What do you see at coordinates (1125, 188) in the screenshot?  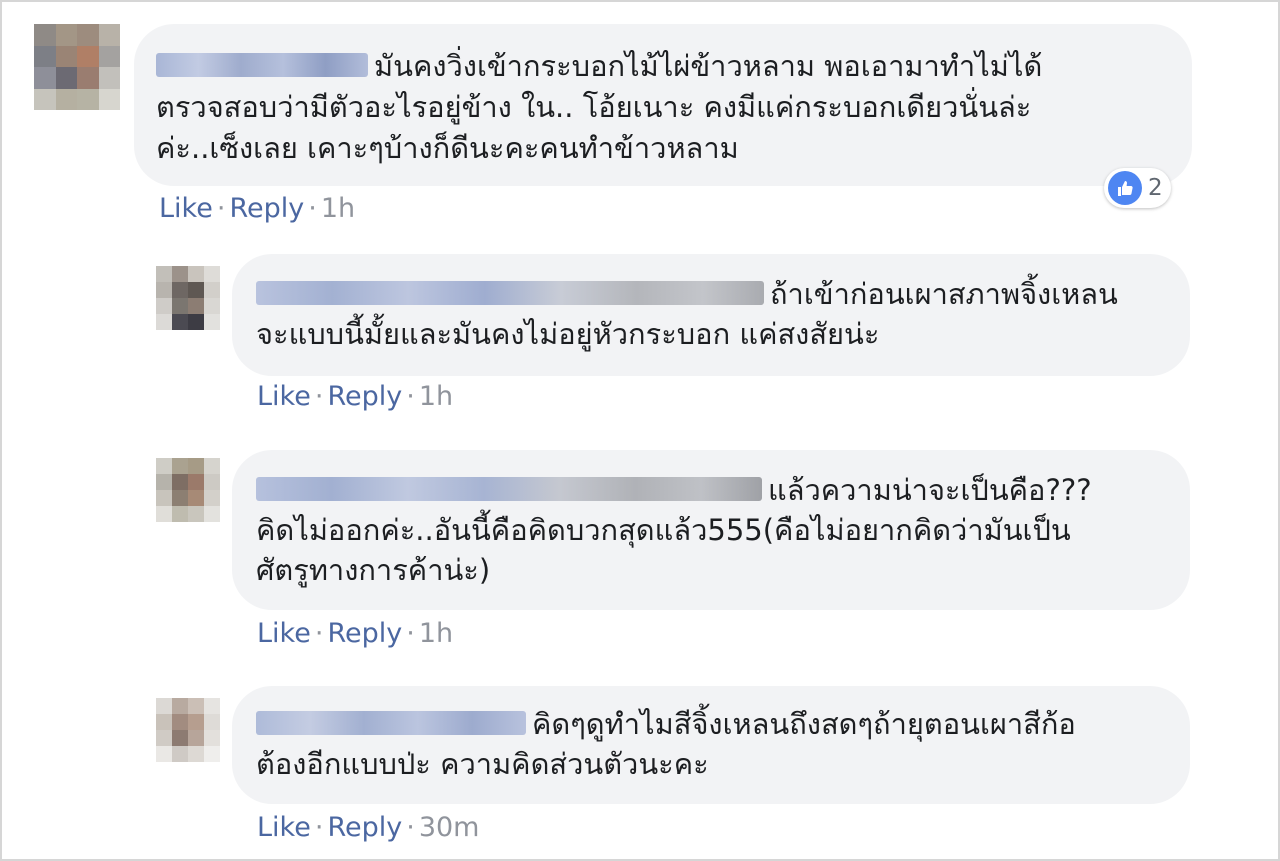 I see `thumbs-up-icon` at bounding box center [1125, 188].